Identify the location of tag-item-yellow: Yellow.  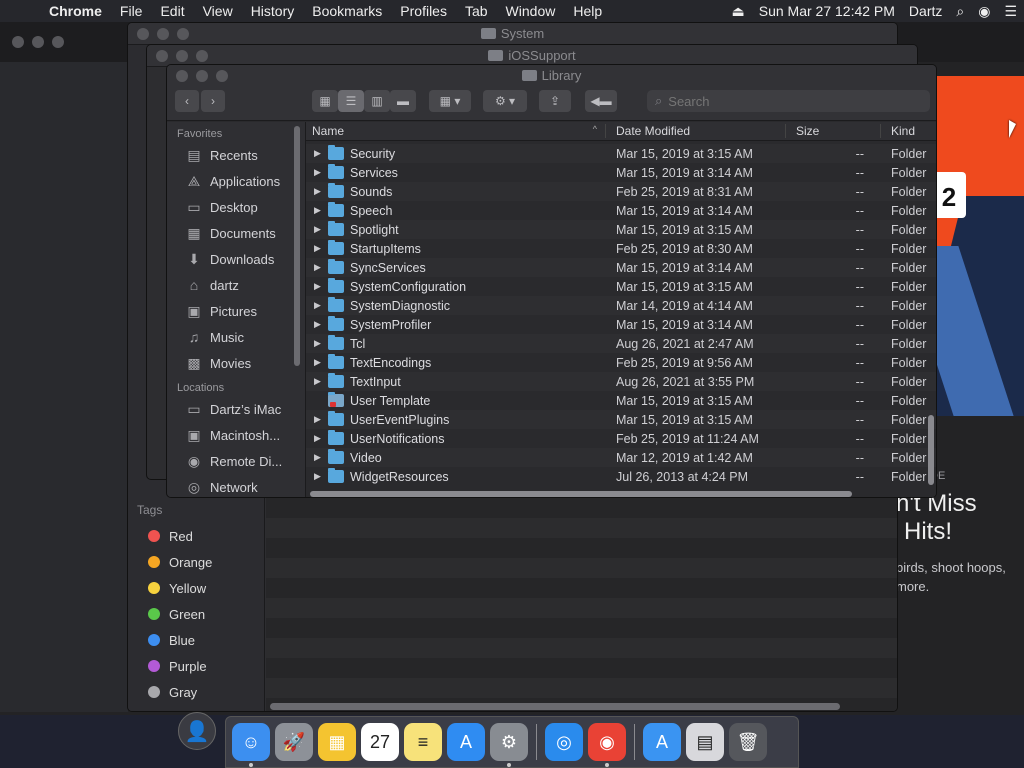
(186, 588).